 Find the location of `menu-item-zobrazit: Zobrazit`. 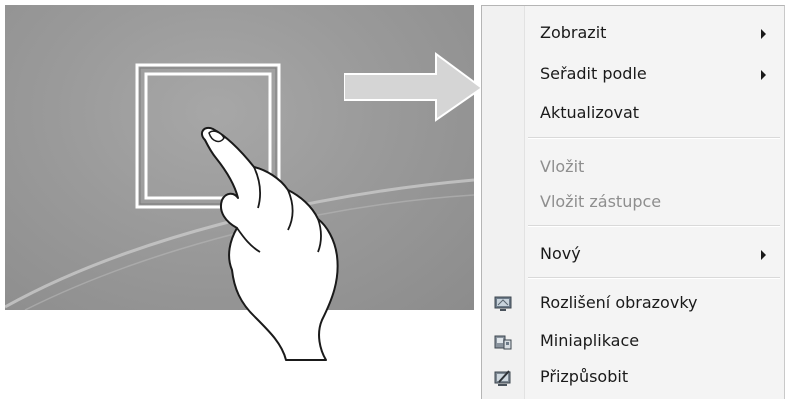

menu-item-zobrazit: Zobrazit is located at coordinates (633, 34).